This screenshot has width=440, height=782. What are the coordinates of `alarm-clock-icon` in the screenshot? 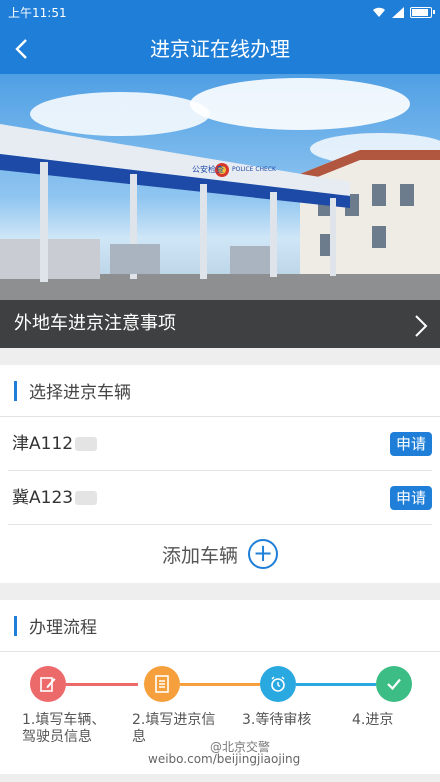 It's located at (278, 684).